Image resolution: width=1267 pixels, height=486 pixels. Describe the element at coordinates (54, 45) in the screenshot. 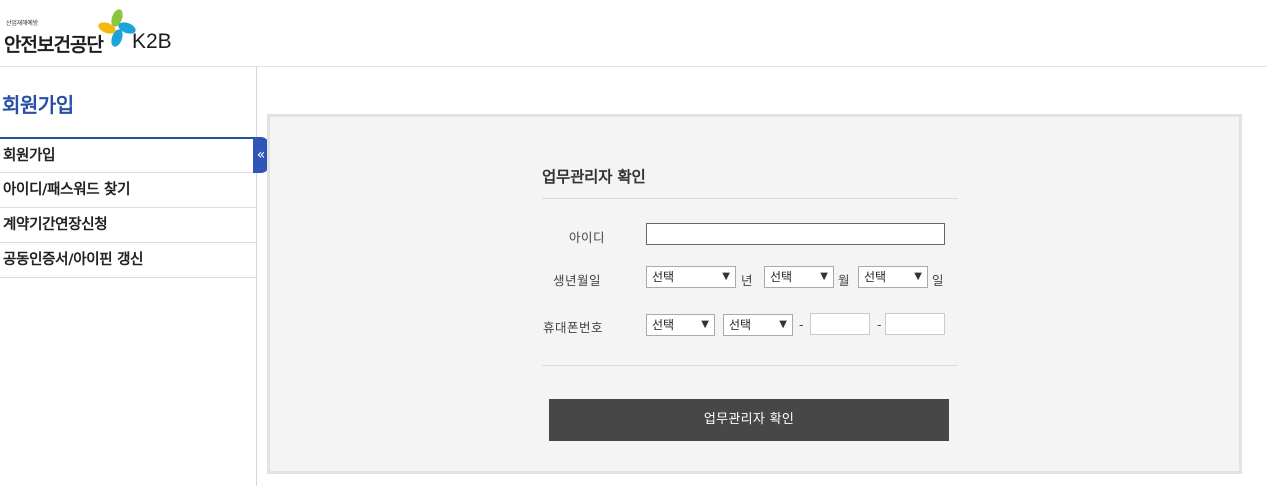

I see `logo-org-name: 안전보건공단` at that location.